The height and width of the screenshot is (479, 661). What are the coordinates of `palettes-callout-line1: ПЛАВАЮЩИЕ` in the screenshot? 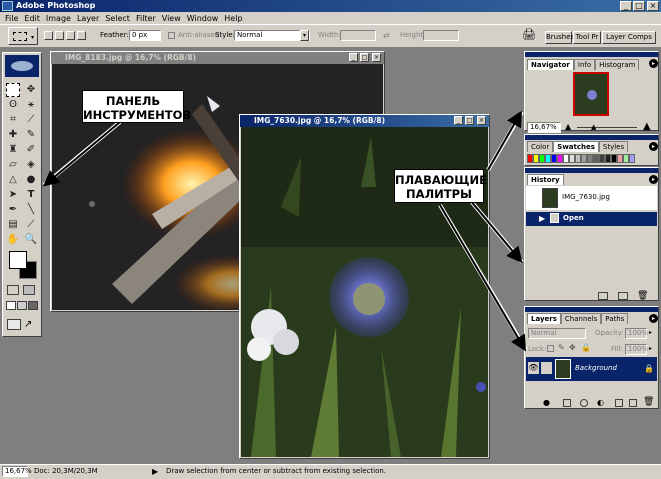 It's located at (441, 180).